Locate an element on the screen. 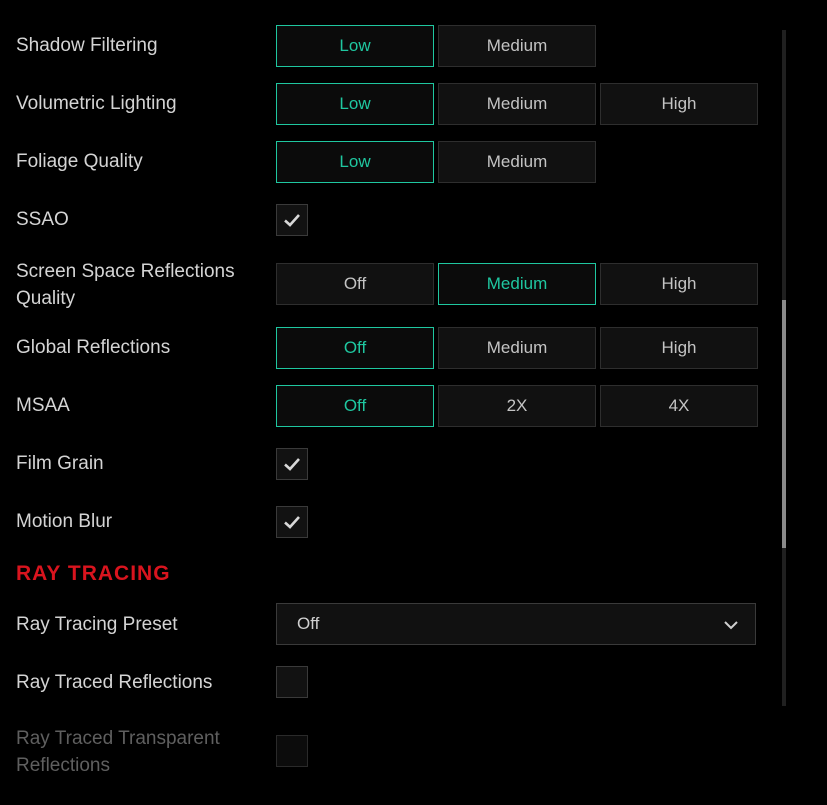  ray-tracing-preset-dropdown: Off is located at coordinates (516, 624).